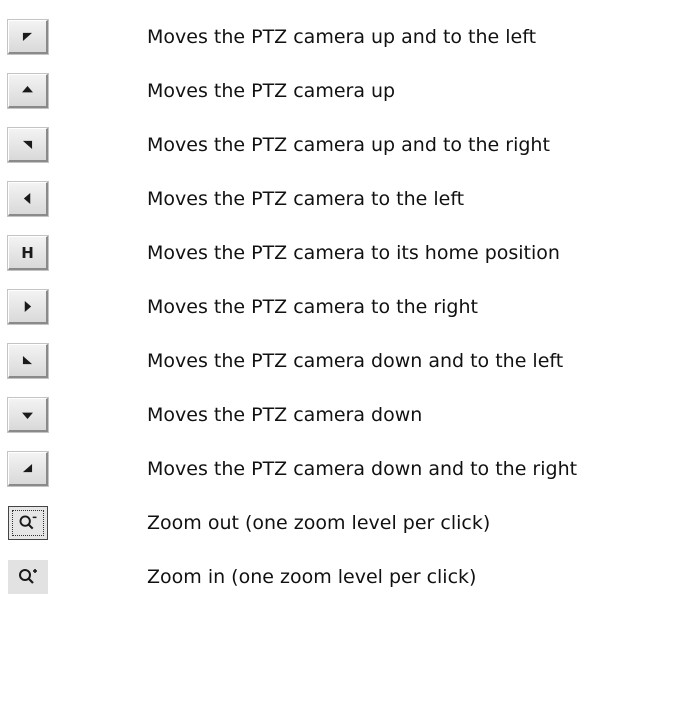  I want to click on home-icon: H, so click(27, 252).